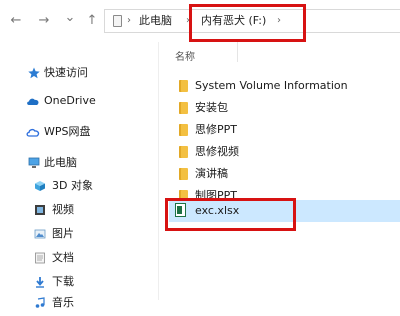 This screenshot has height=316, width=400. What do you see at coordinates (216, 129) in the screenshot?
I see `file-name: 思修PPT` at bounding box center [216, 129].